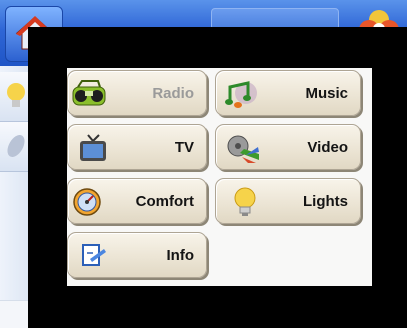 The height and width of the screenshot is (328, 407). What do you see at coordinates (93, 147) in the screenshot?
I see `television-icon` at bounding box center [93, 147].